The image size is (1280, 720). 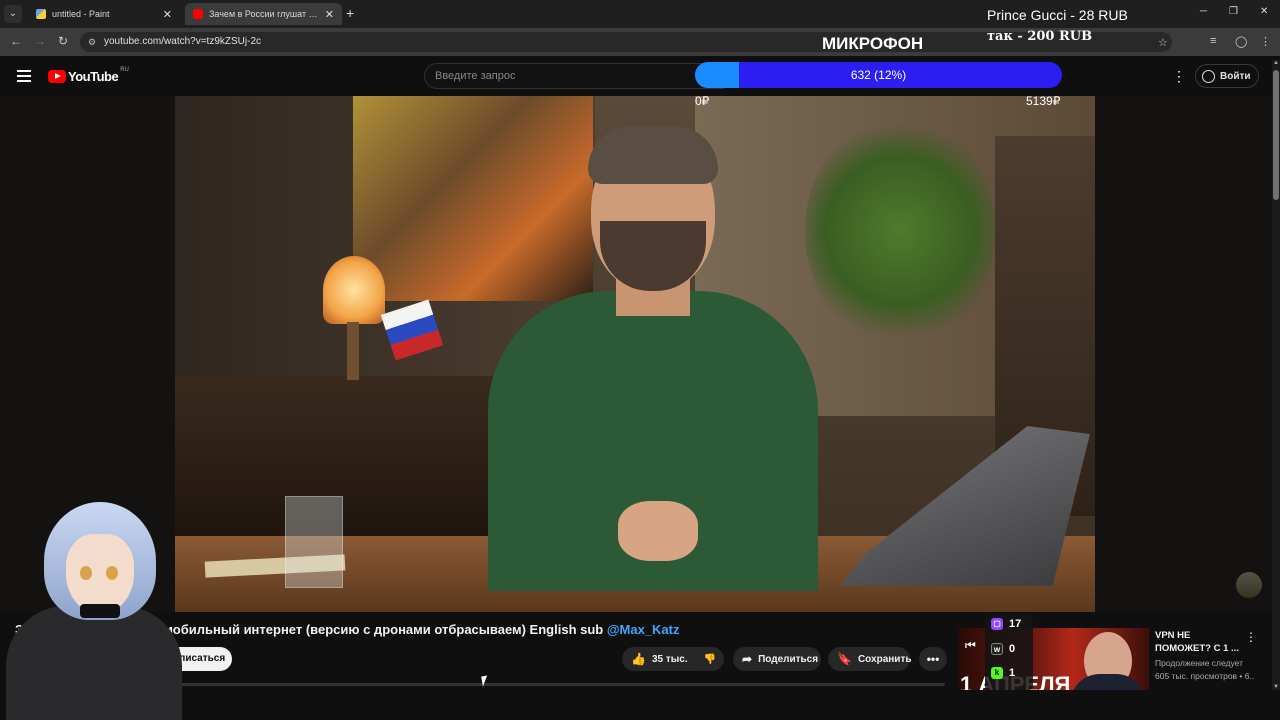 What do you see at coordinates (1203, 11) in the screenshot?
I see `minimize-icon: ─` at bounding box center [1203, 11].